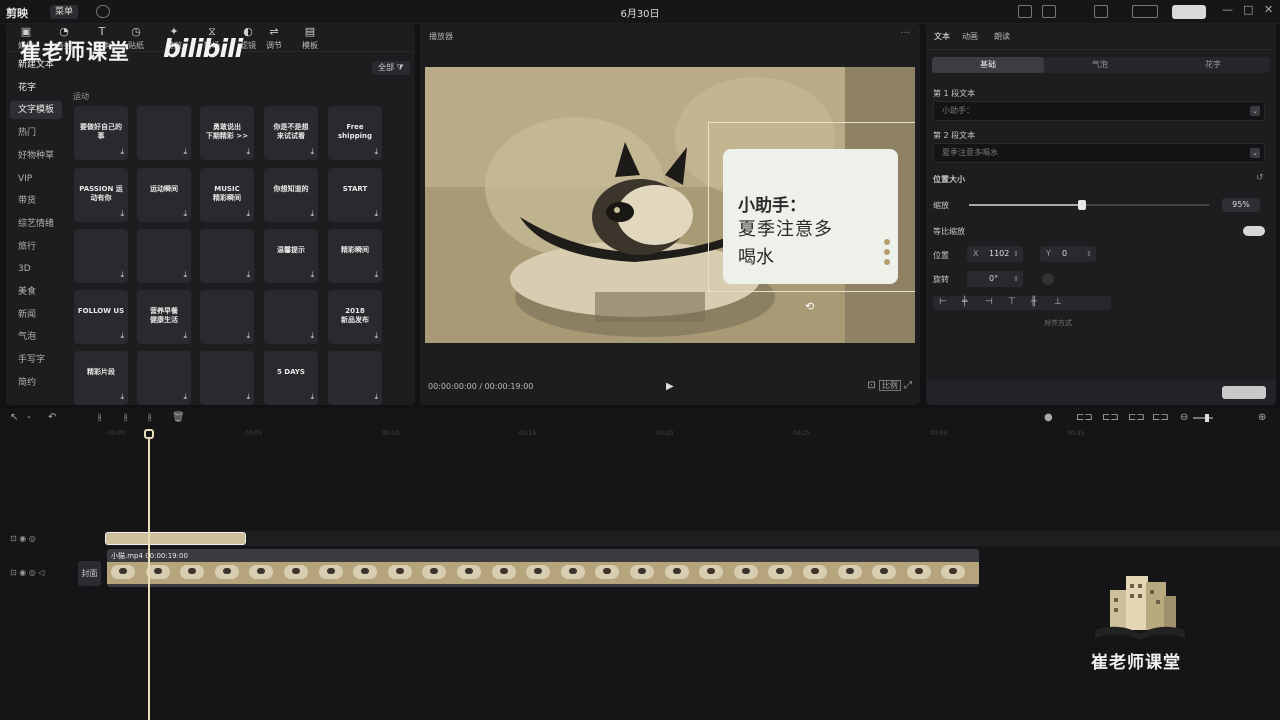 Image resolution: width=1280 pixels, height=720 pixels. Describe the element at coordinates (1099, 111) in the screenshot. I see `text1-field: 小助手： ⌄` at that location.